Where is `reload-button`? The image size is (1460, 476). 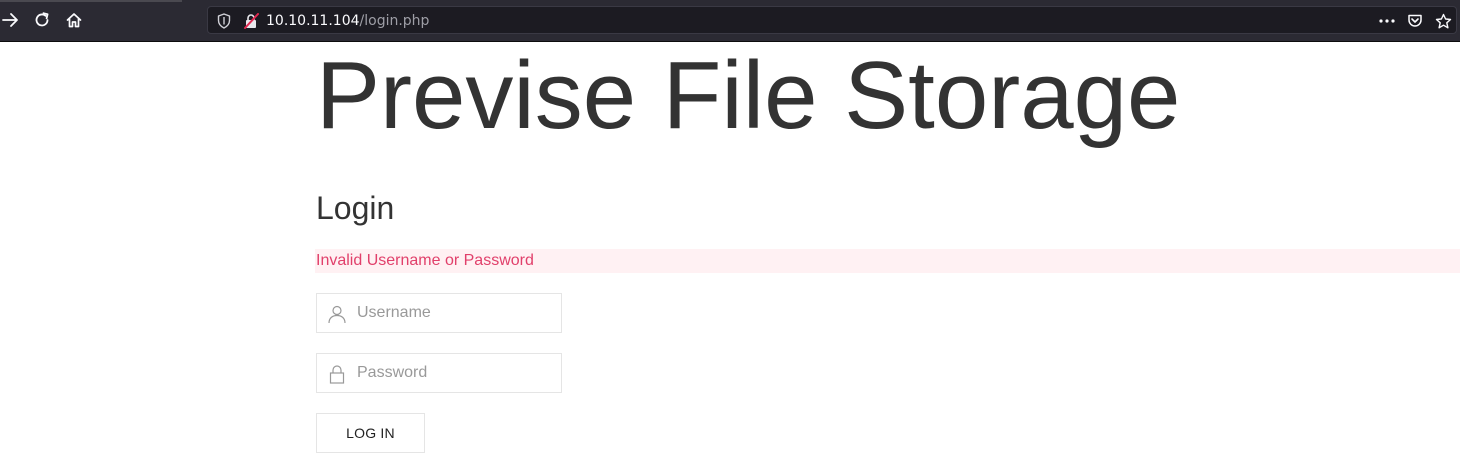 reload-button is located at coordinates (42, 20).